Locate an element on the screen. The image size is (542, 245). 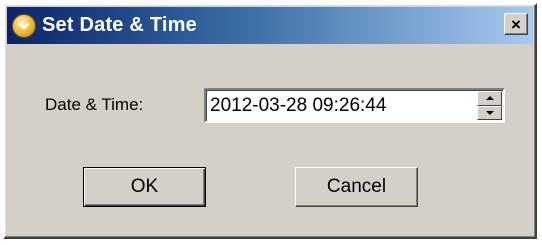
date-time-spinner is located at coordinates (489, 105).